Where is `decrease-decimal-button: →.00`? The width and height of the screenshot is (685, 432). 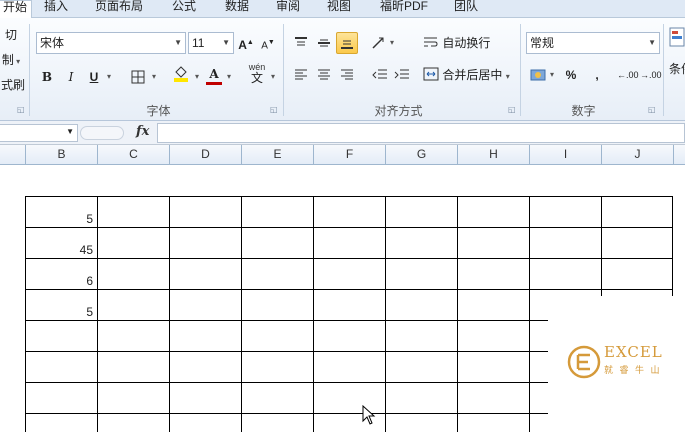 decrease-decimal-button: →.00 is located at coordinates (651, 75).